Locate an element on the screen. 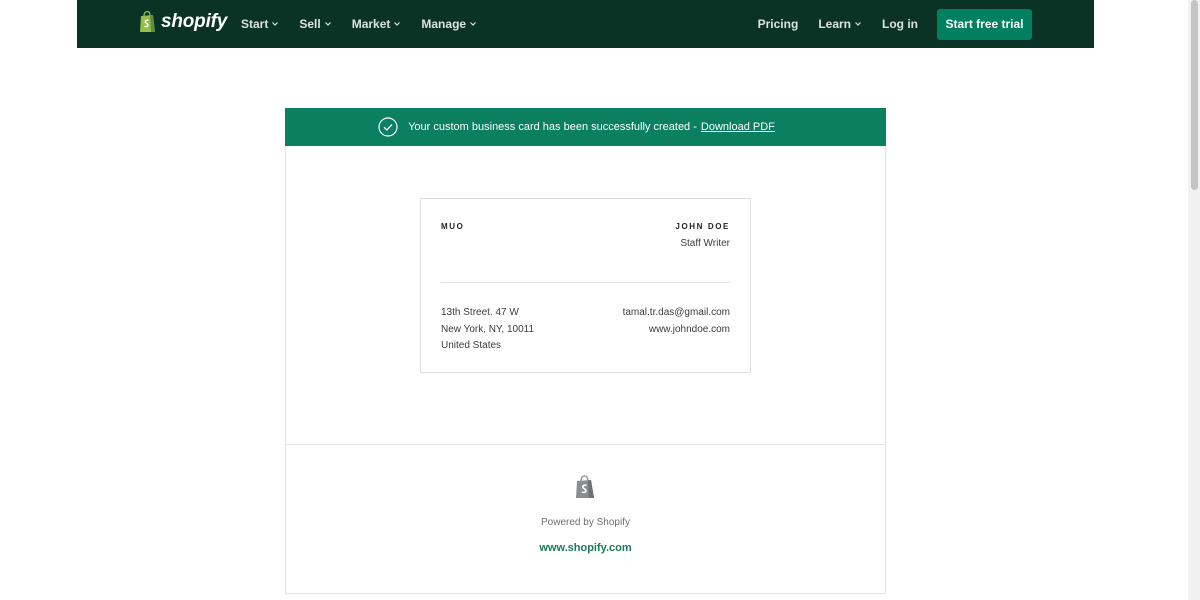 This screenshot has width=1200, height=600. check-circle-icon is located at coordinates (388, 127).